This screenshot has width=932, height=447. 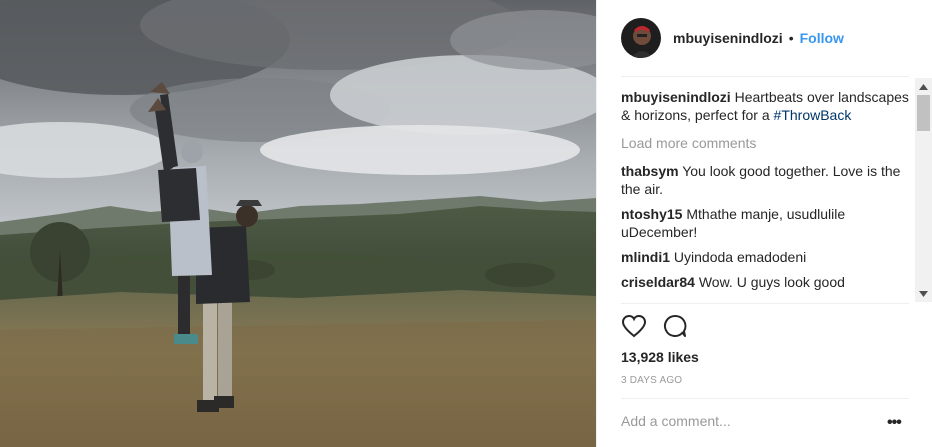 What do you see at coordinates (651, 380) in the screenshot?
I see `post-age: 3 DAYS AGO` at bounding box center [651, 380].